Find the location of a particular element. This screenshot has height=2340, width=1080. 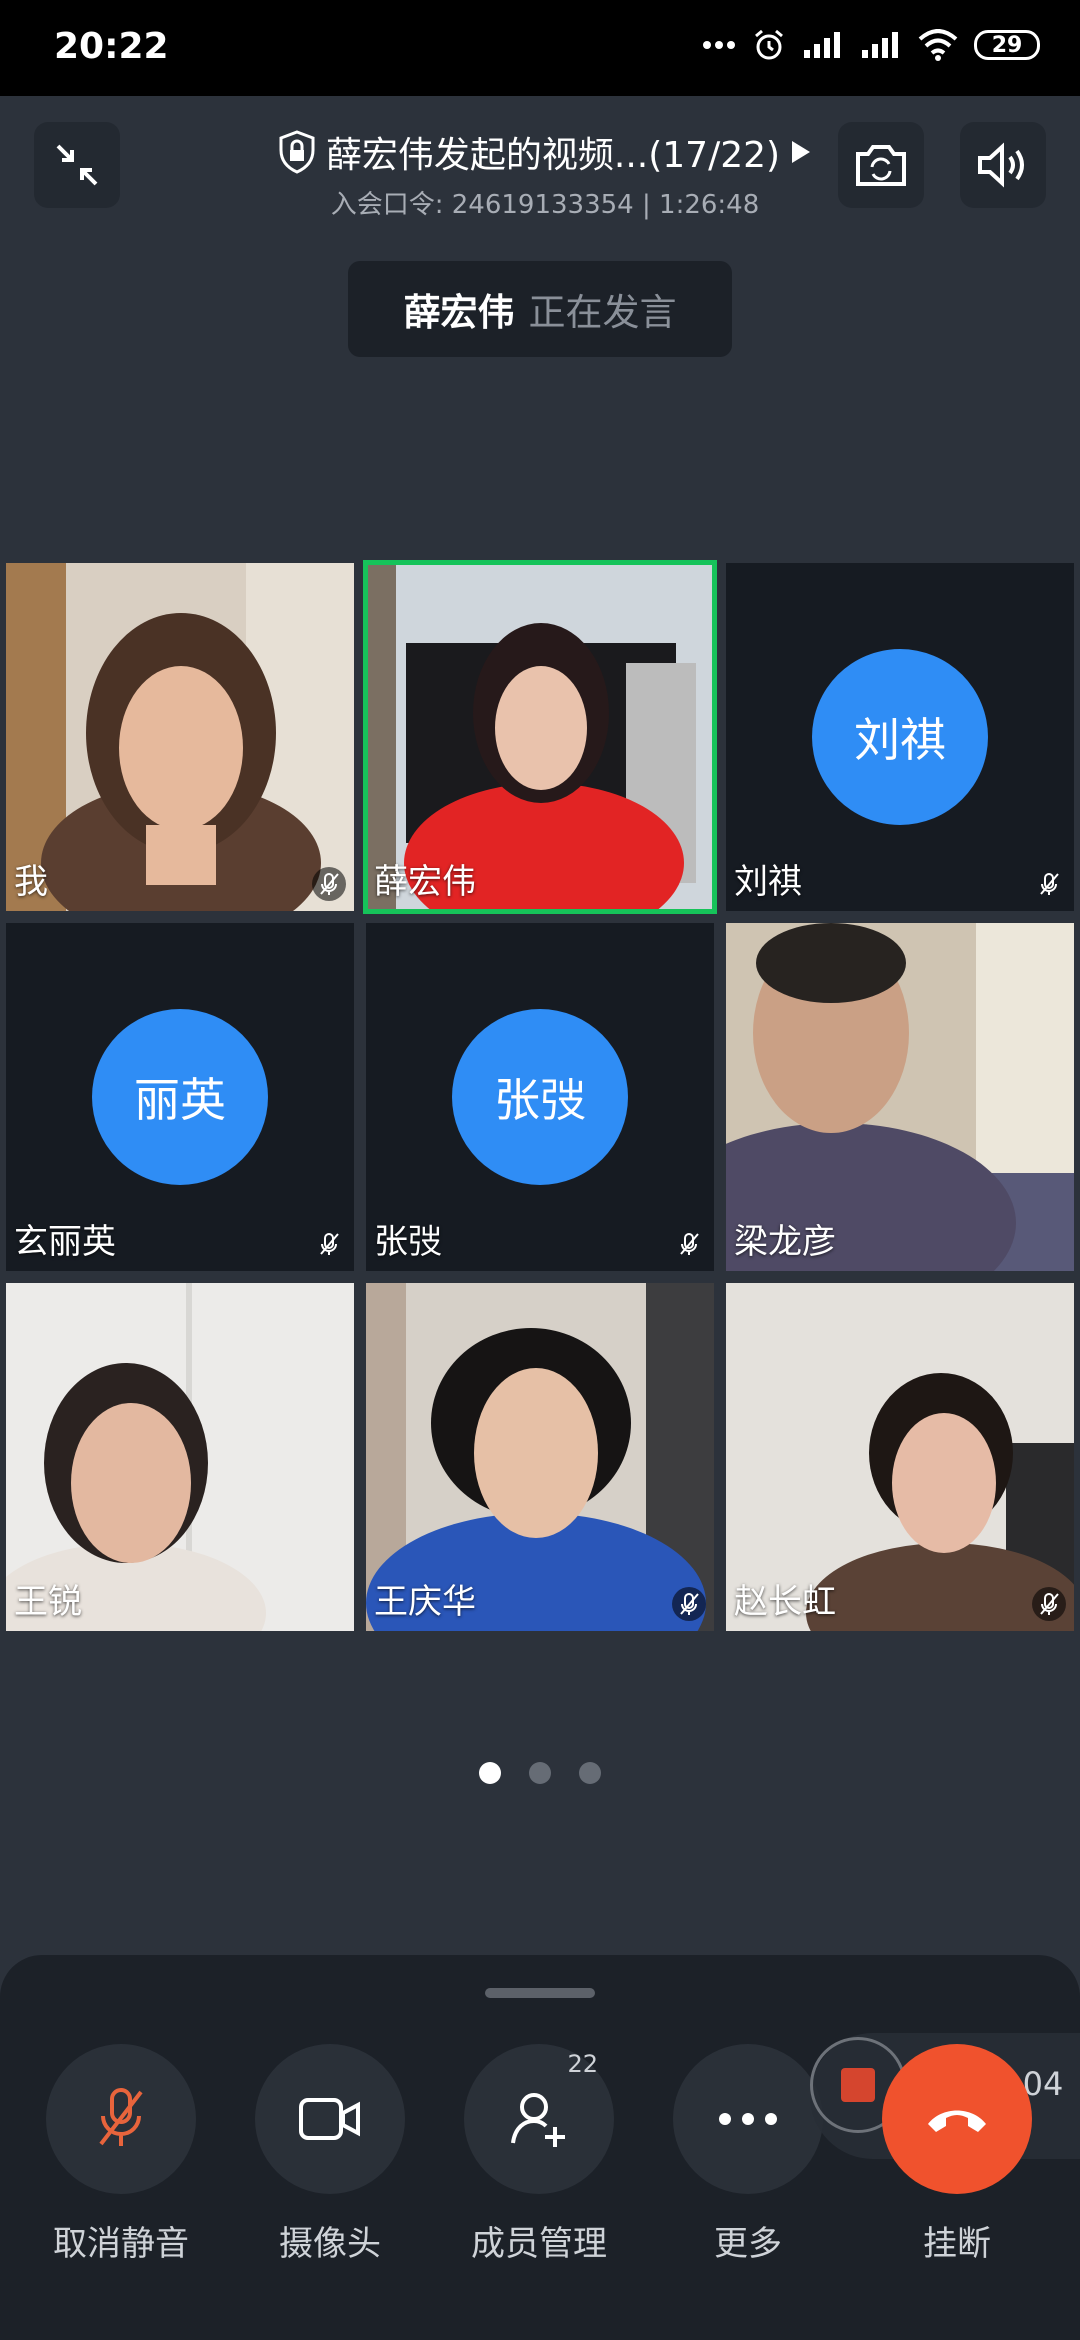

avatar: 丽英 is located at coordinates (180, 1097).